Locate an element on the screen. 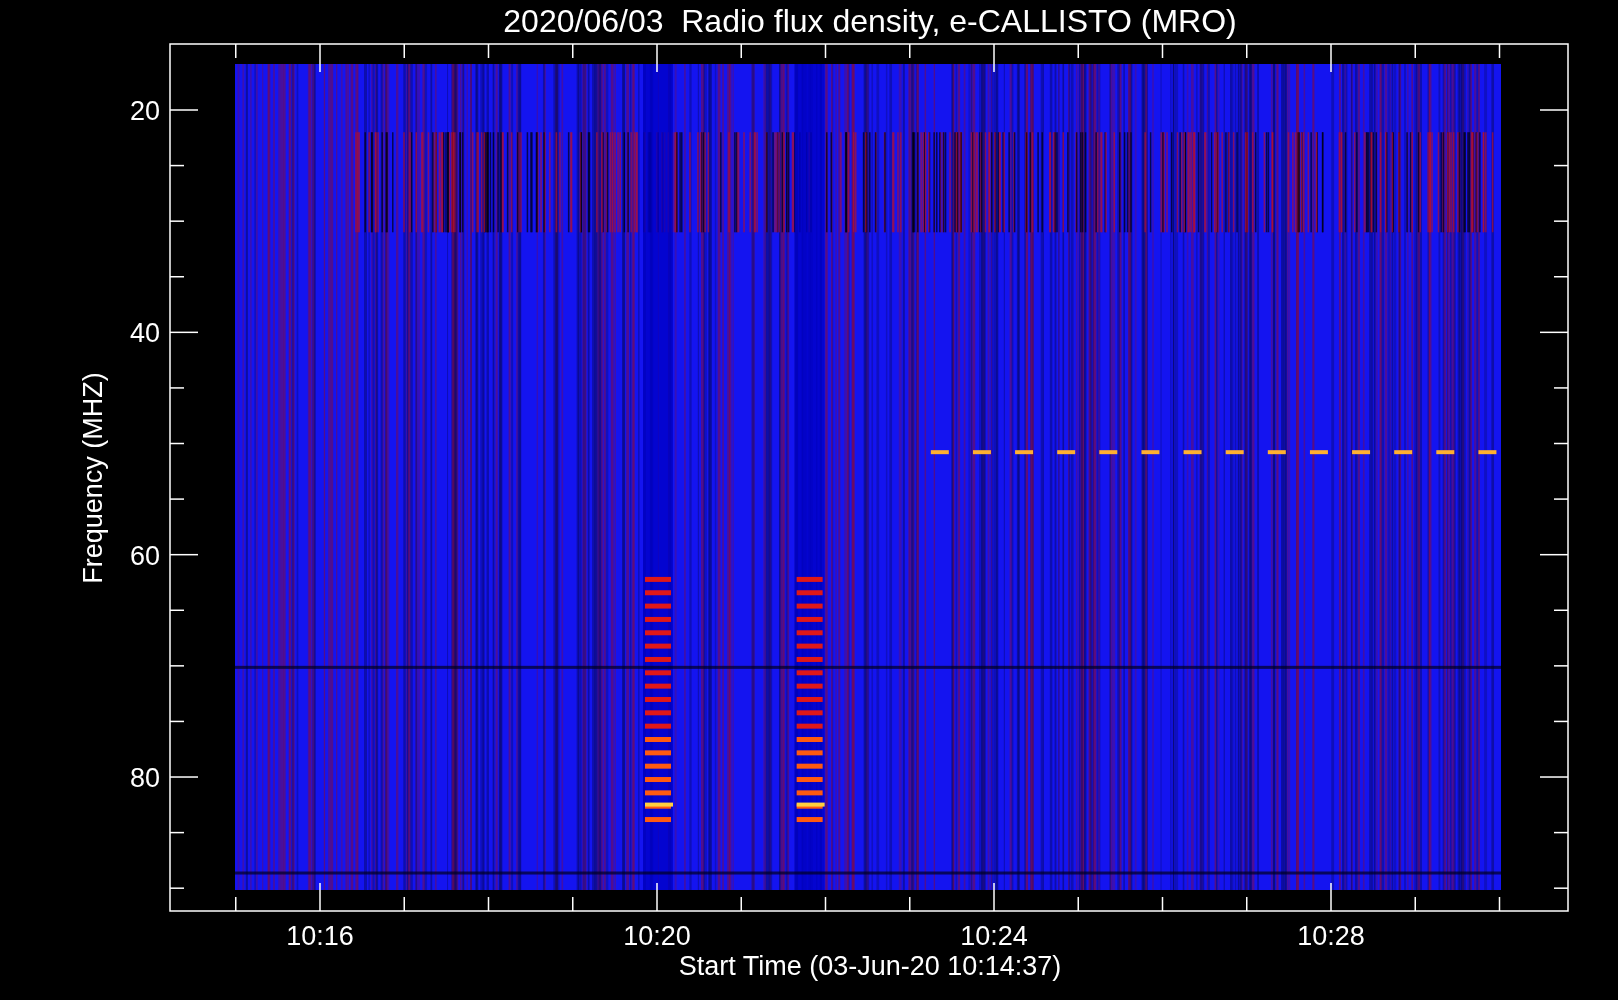 The width and height of the screenshot is (1618, 1000). x-tick-label: 10:16 is located at coordinates (320, 936).